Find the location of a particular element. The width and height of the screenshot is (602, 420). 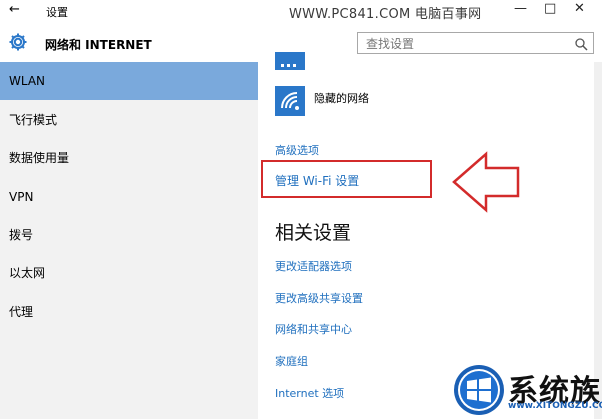

title-bar: ← 设置 WWW.PC841.COM 电脑百事网 — □ ✕ is located at coordinates (301, 11).